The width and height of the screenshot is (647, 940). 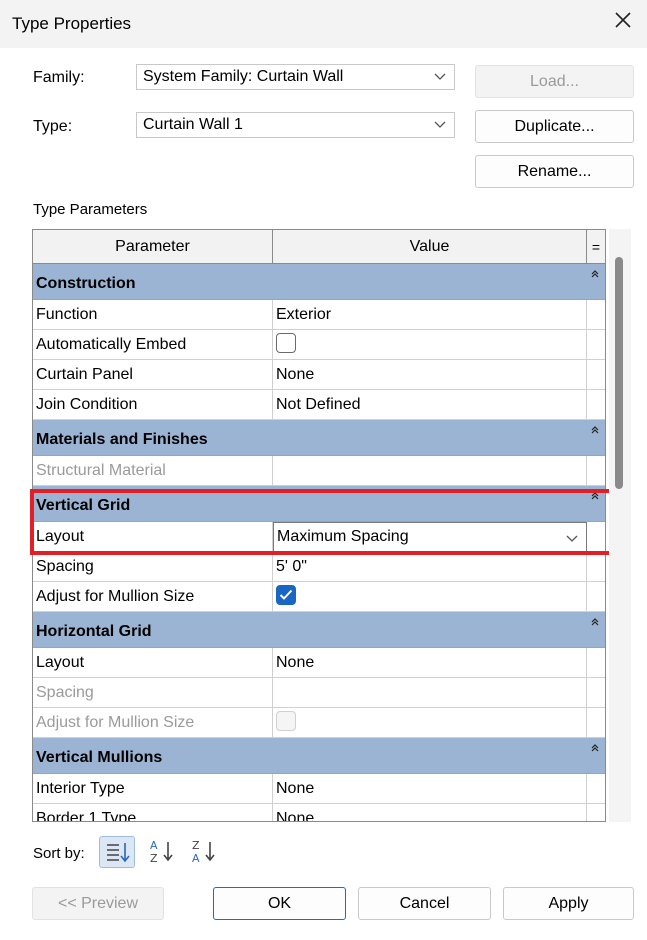 I want to click on type-select: Curtain Wall 1, so click(x=295, y=125).